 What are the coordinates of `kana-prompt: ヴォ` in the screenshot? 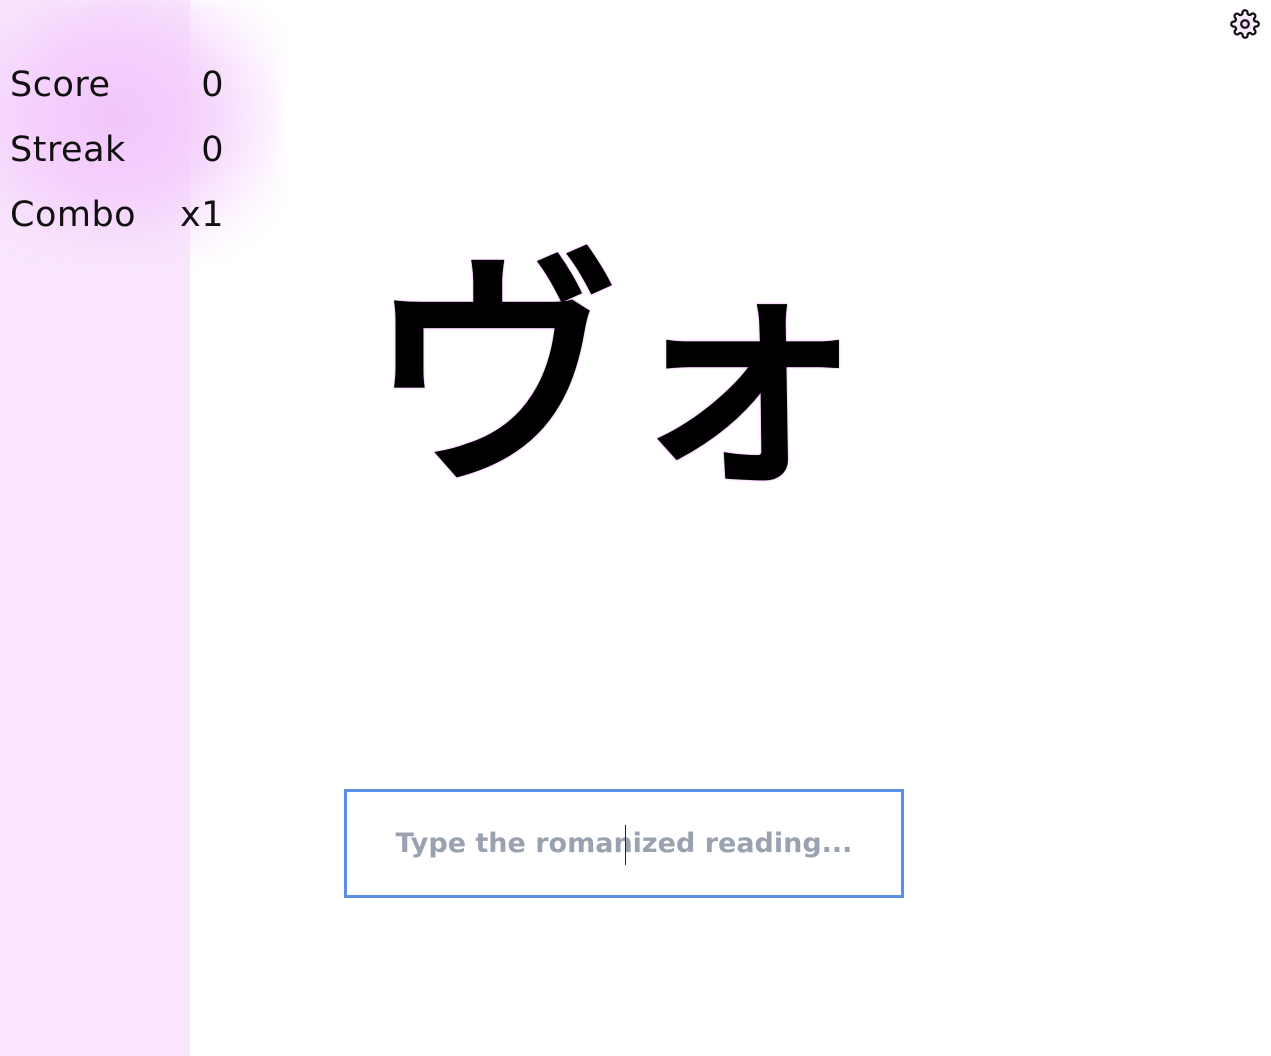 It's located at (620, 374).